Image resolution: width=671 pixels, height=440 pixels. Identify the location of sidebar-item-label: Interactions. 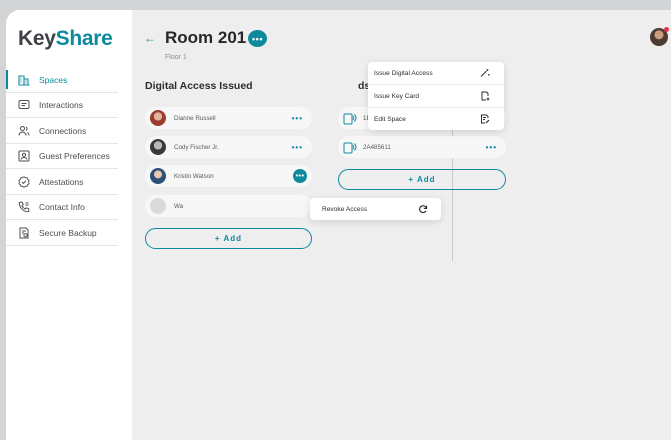
(61, 105).